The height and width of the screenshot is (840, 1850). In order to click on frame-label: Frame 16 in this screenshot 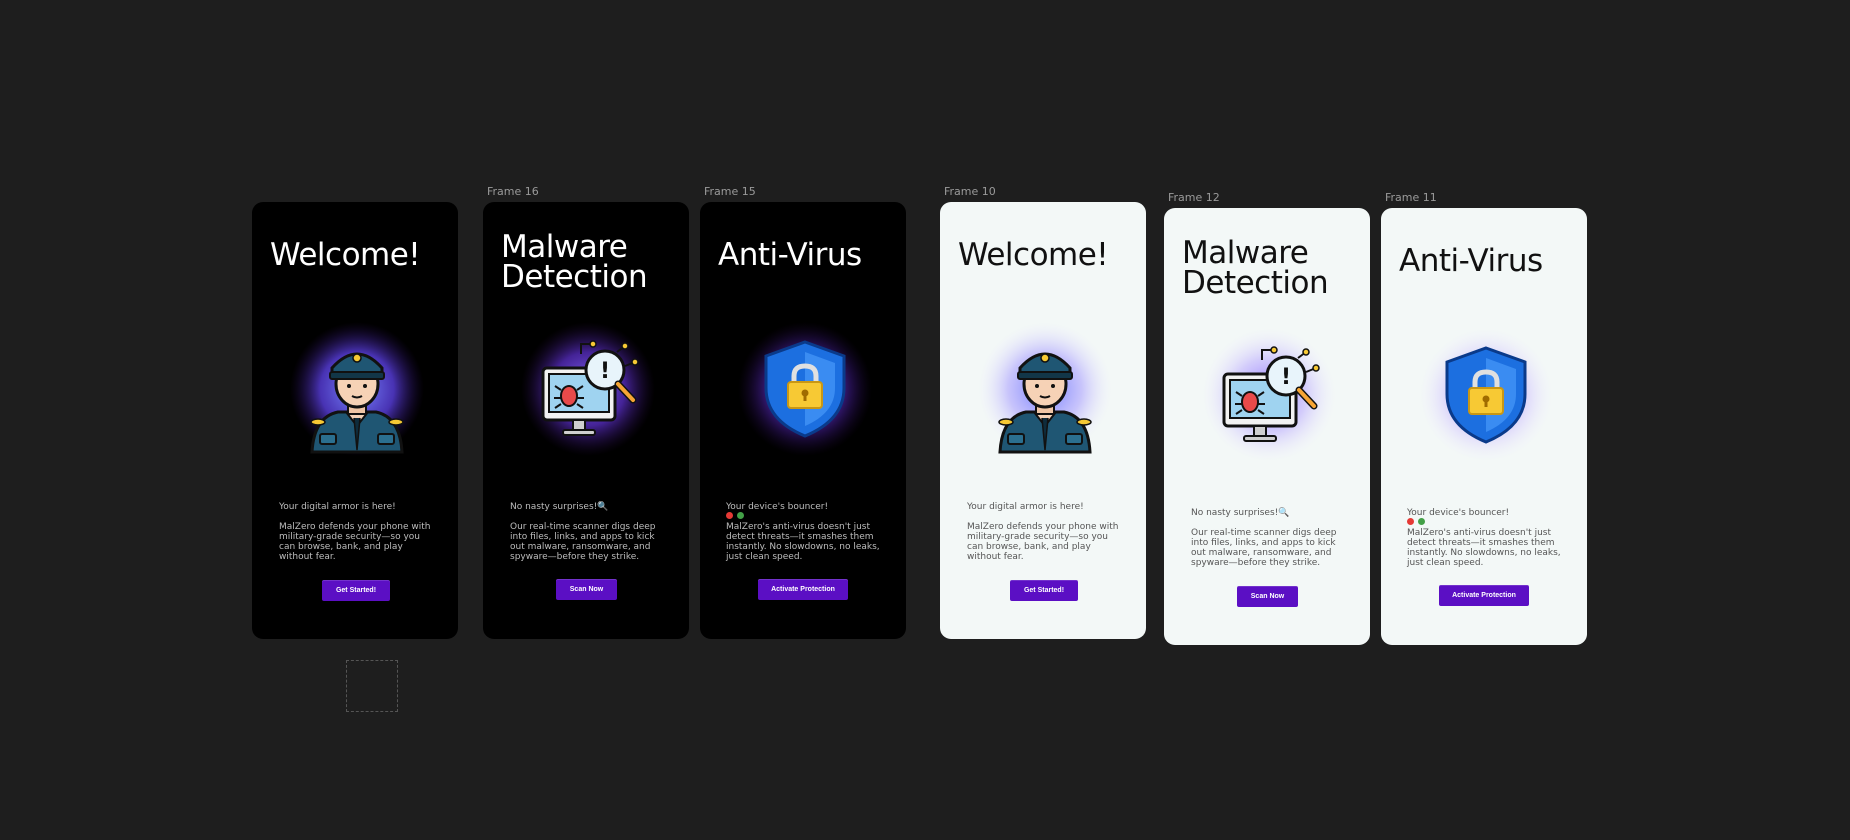, I will do `click(513, 191)`.